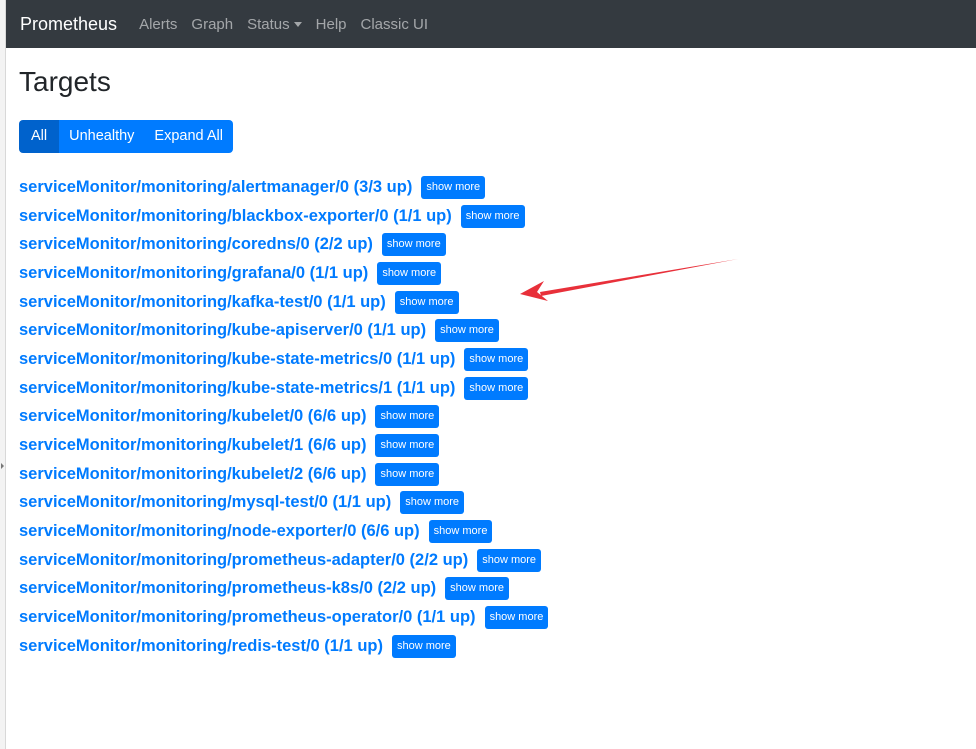 The width and height of the screenshot is (976, 749). What do you see at coordinates (2, 466) in the screenshot?
I see `collapse-arrow-icon` at bounding box center [2, 466].